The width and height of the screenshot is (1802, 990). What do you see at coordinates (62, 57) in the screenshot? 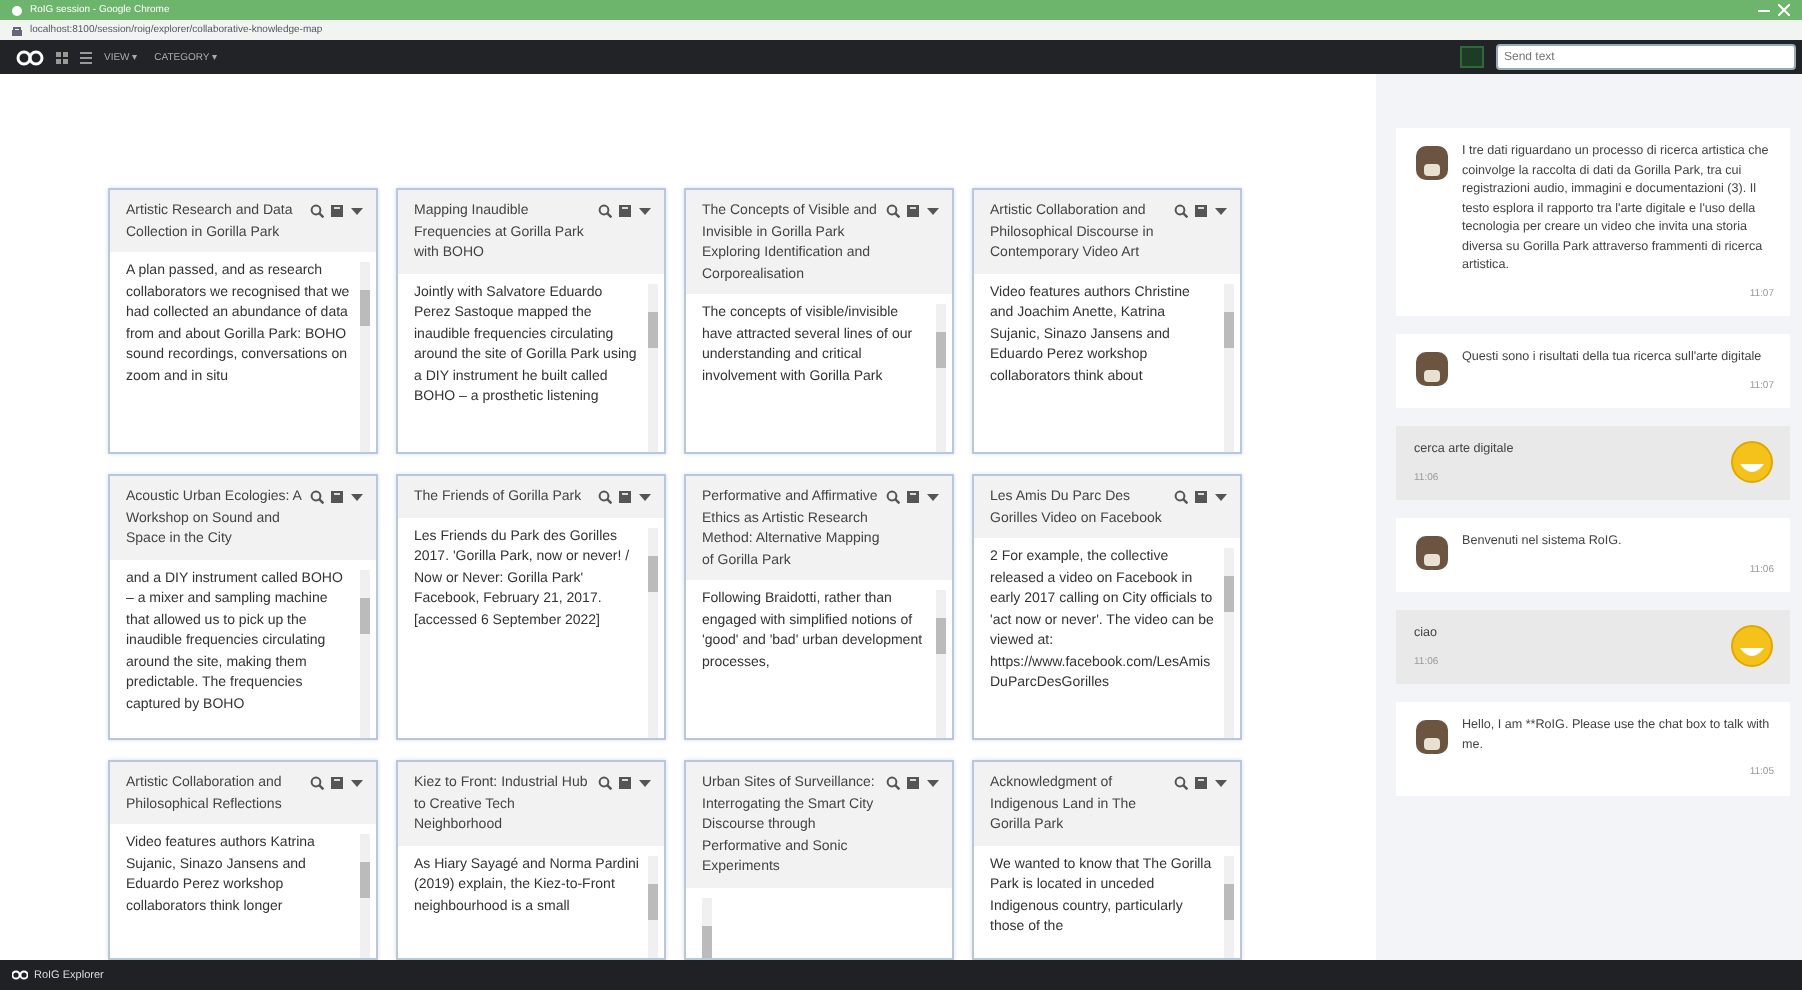
I see `grid-icon` at bounding box center [62, 57].